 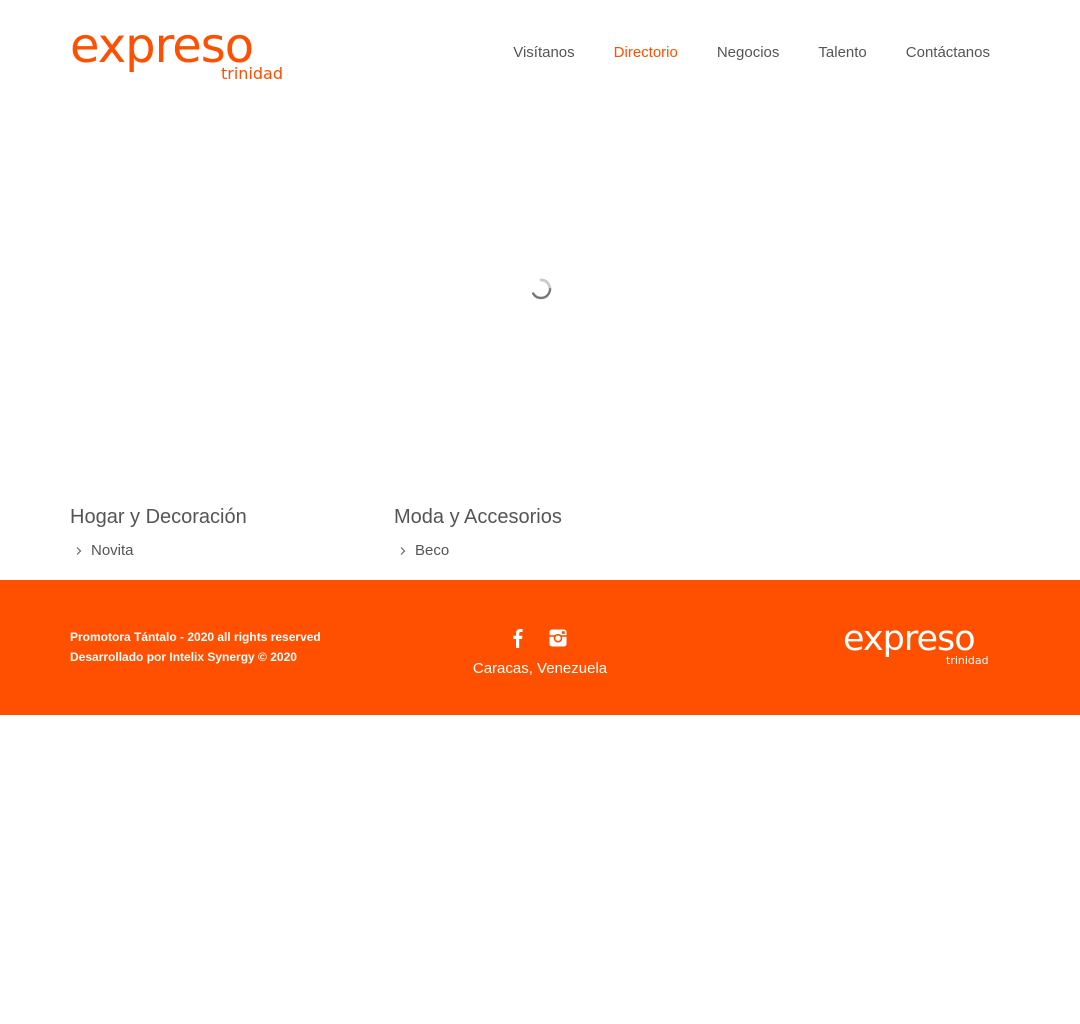 I want to click on category-hogar-decoracion: Hogar y Decoración Novita, so click(x=158, y=532).